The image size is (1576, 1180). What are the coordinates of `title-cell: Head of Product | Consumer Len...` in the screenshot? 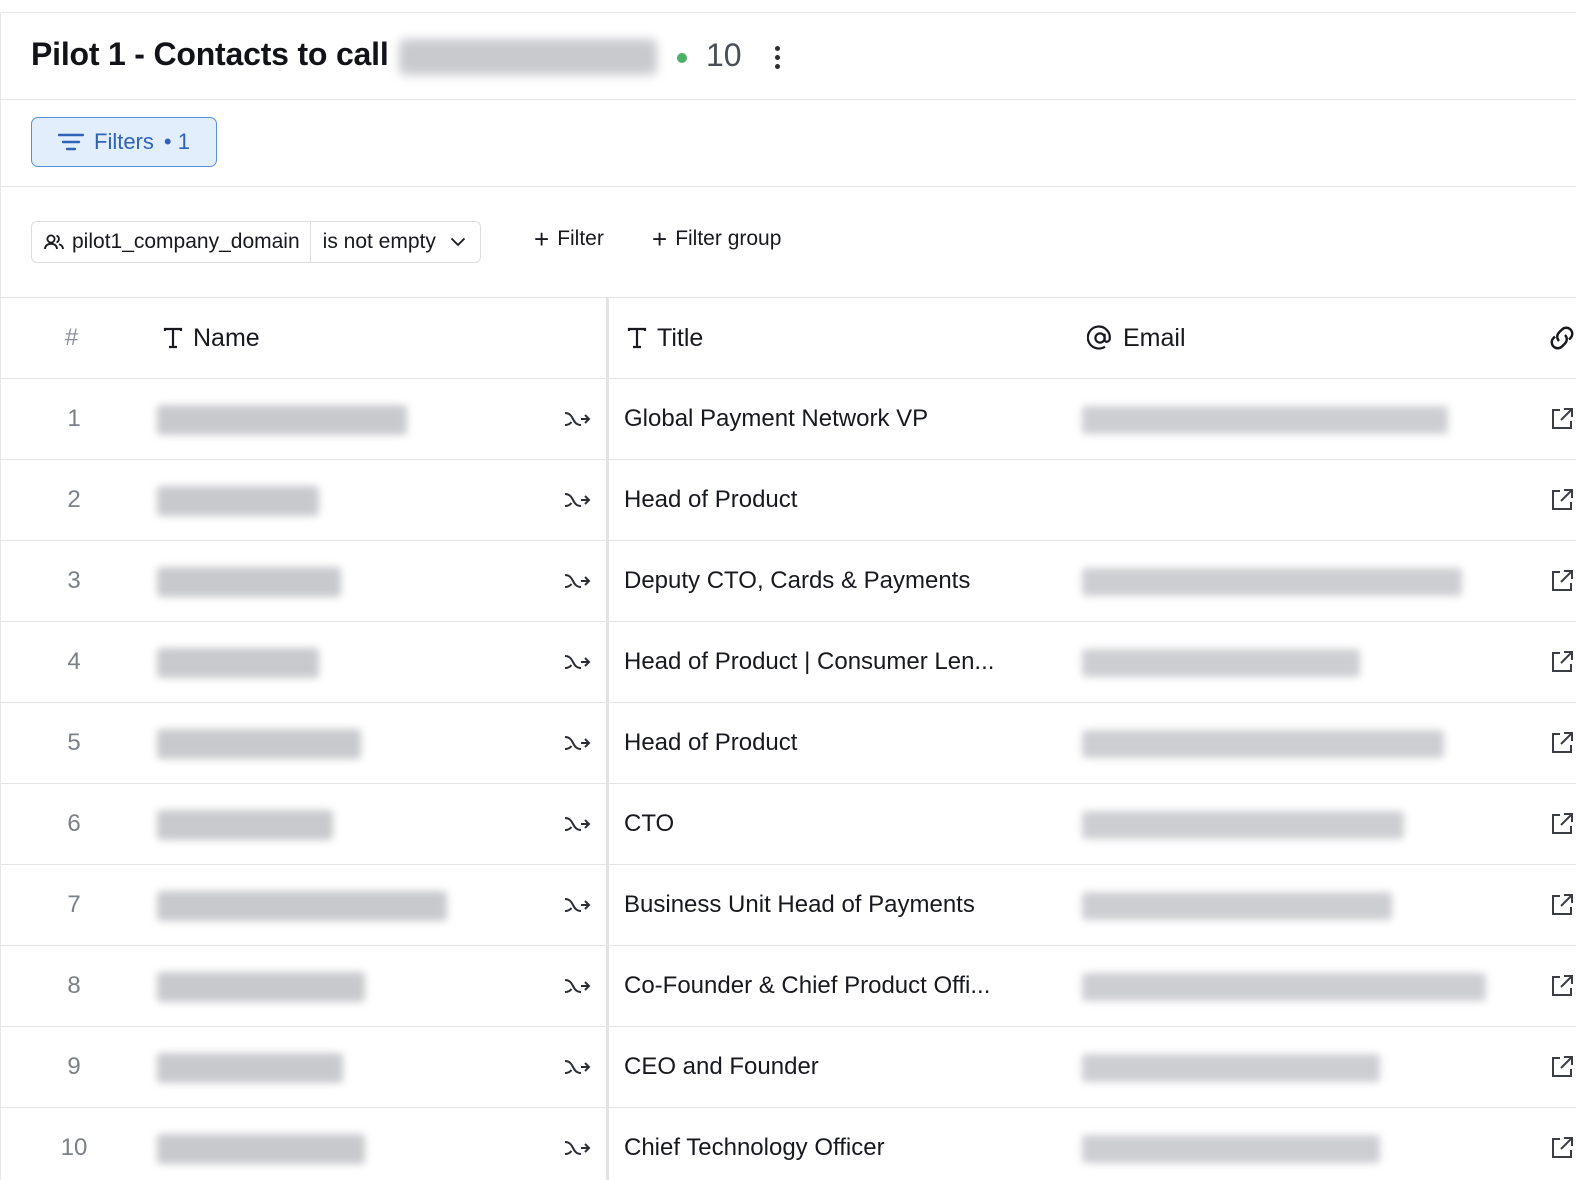 It's located at (834, 662).